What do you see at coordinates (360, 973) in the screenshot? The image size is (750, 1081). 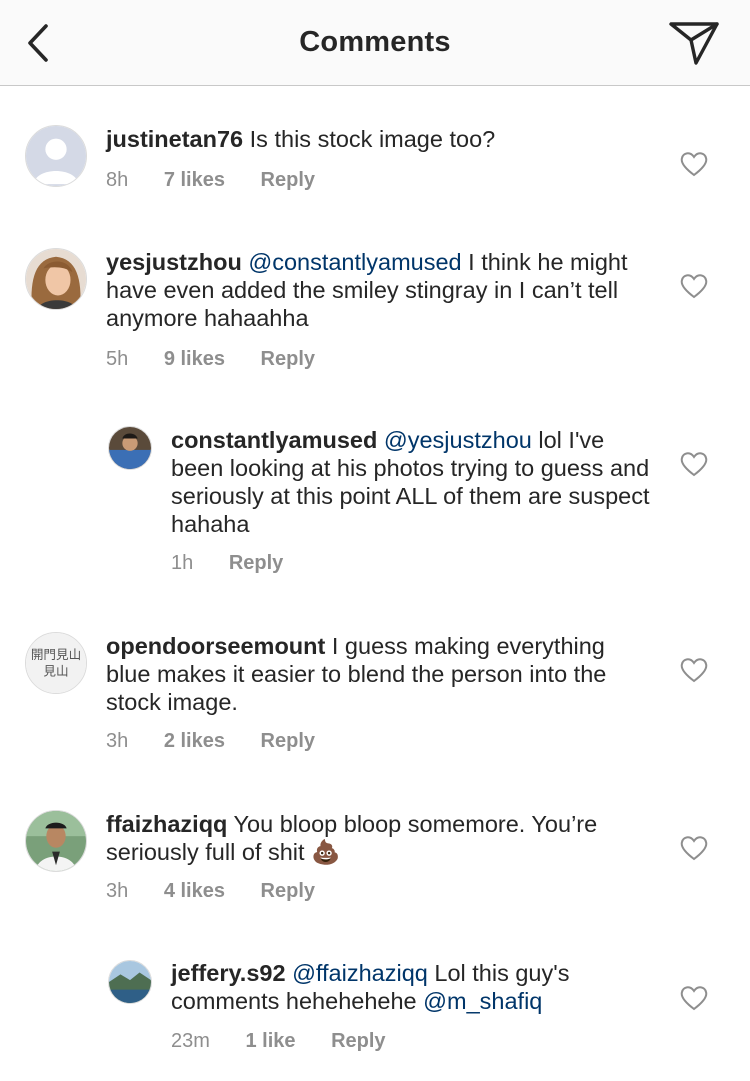 I see `comment-mention: @ffaizhaziqq` at bounding box center [360, 973].